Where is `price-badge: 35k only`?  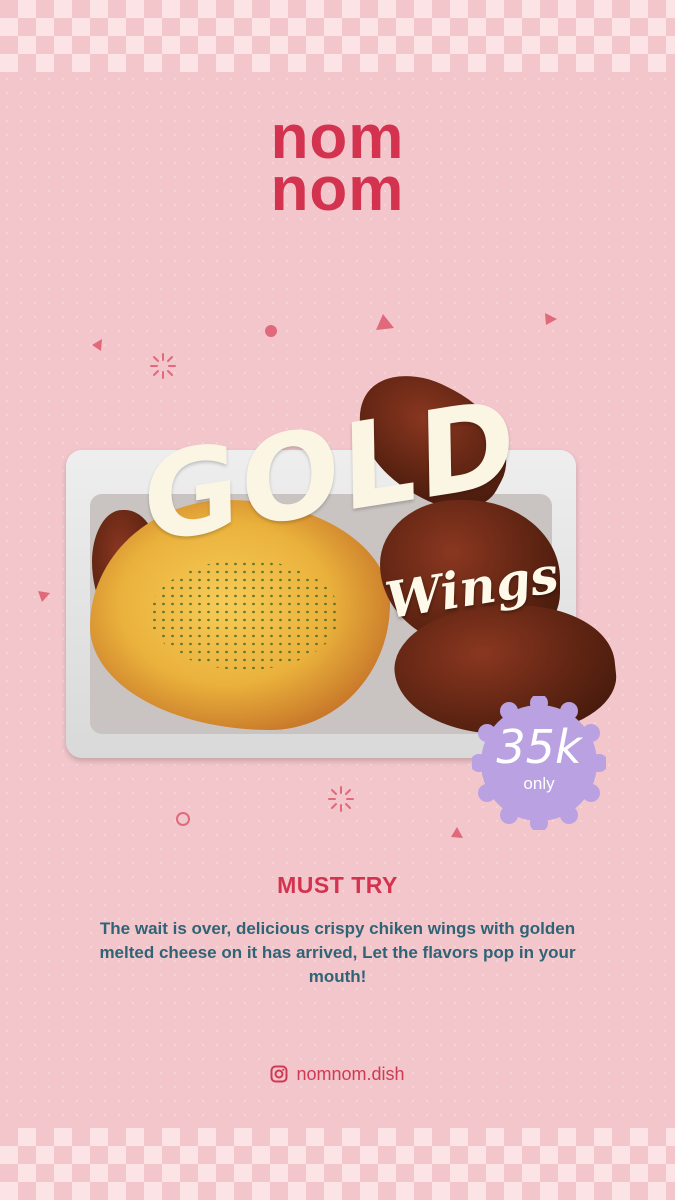 price-badge: 35k only is located at coordinates (539, 763).